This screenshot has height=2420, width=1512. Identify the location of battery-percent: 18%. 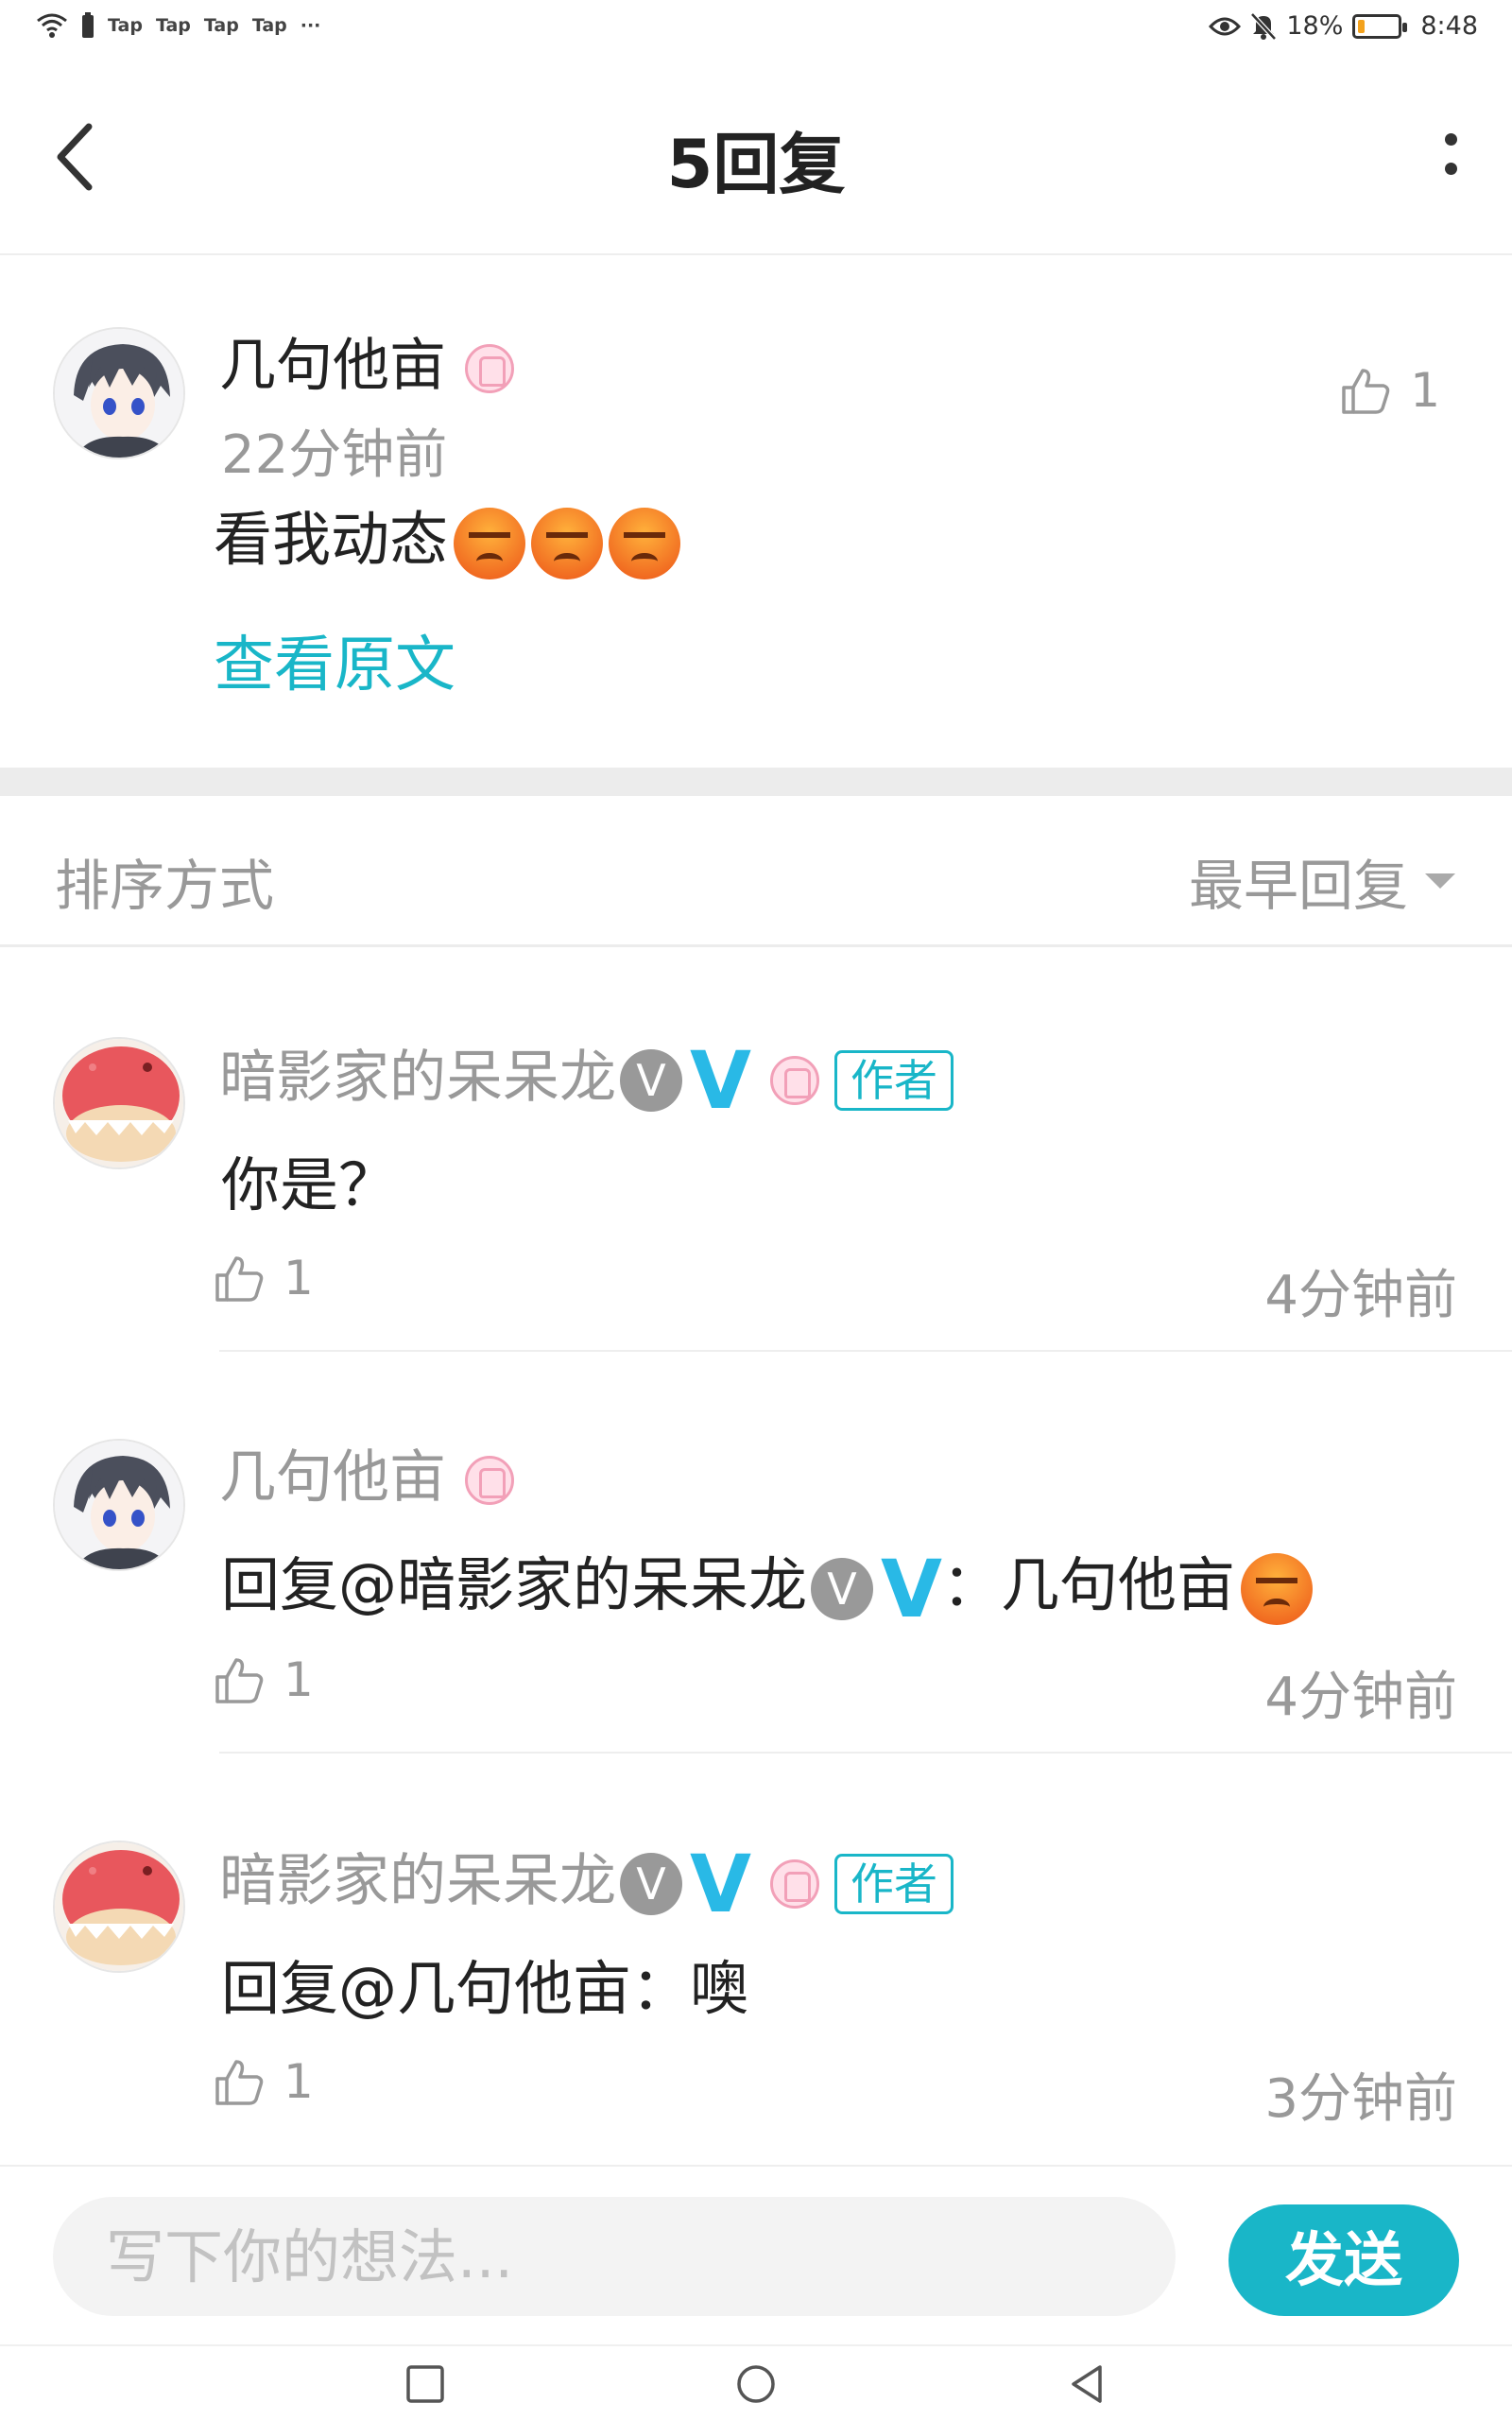
(1315, 26).